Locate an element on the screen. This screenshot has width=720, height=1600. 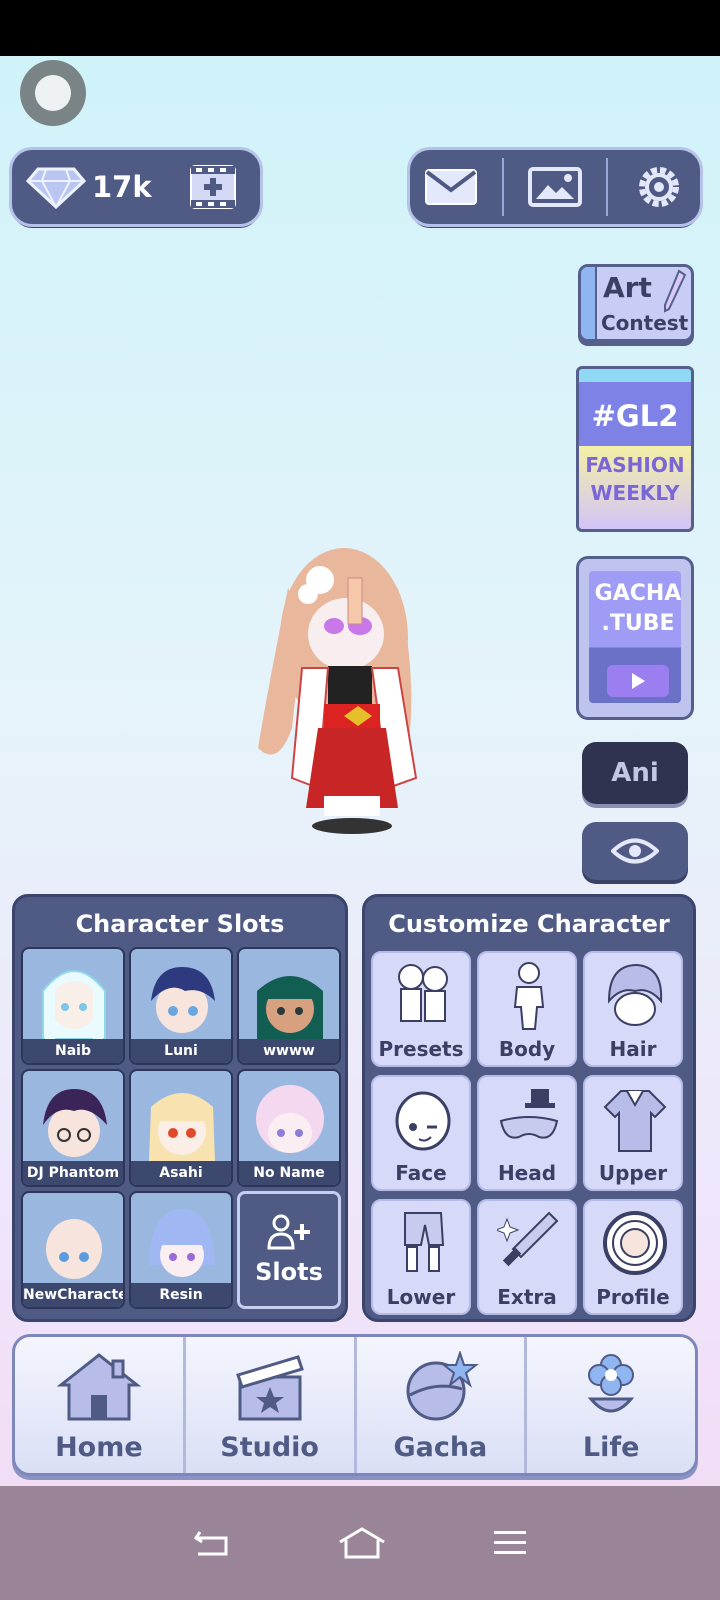
nav-home: Home is located at coordinates (99, 1405).